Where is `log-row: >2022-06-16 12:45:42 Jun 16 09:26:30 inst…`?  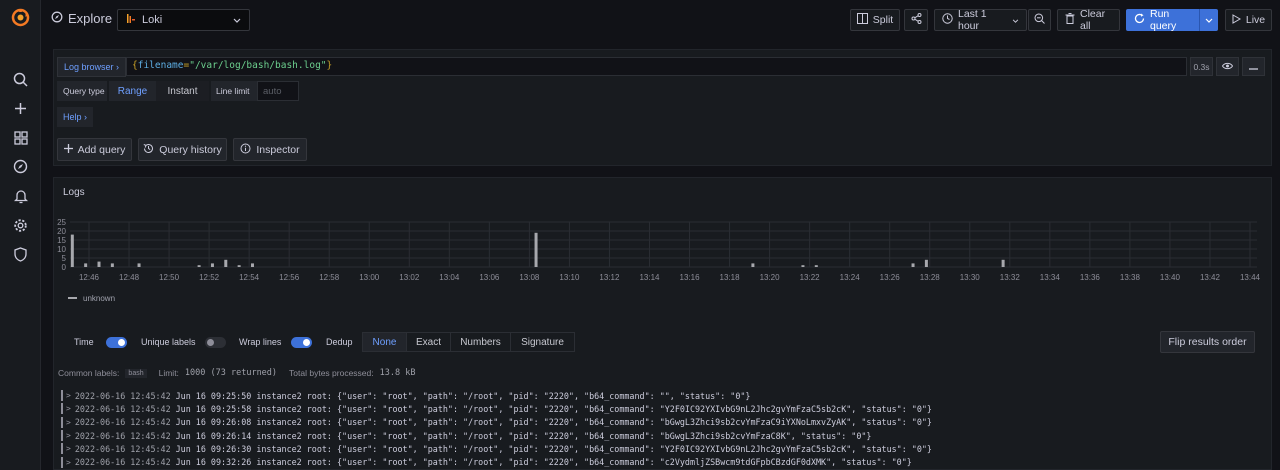 log-row: >2022-06-16 12:45:42 Jun 16 09:26:30 inst… is located at coordinates (661, 448).